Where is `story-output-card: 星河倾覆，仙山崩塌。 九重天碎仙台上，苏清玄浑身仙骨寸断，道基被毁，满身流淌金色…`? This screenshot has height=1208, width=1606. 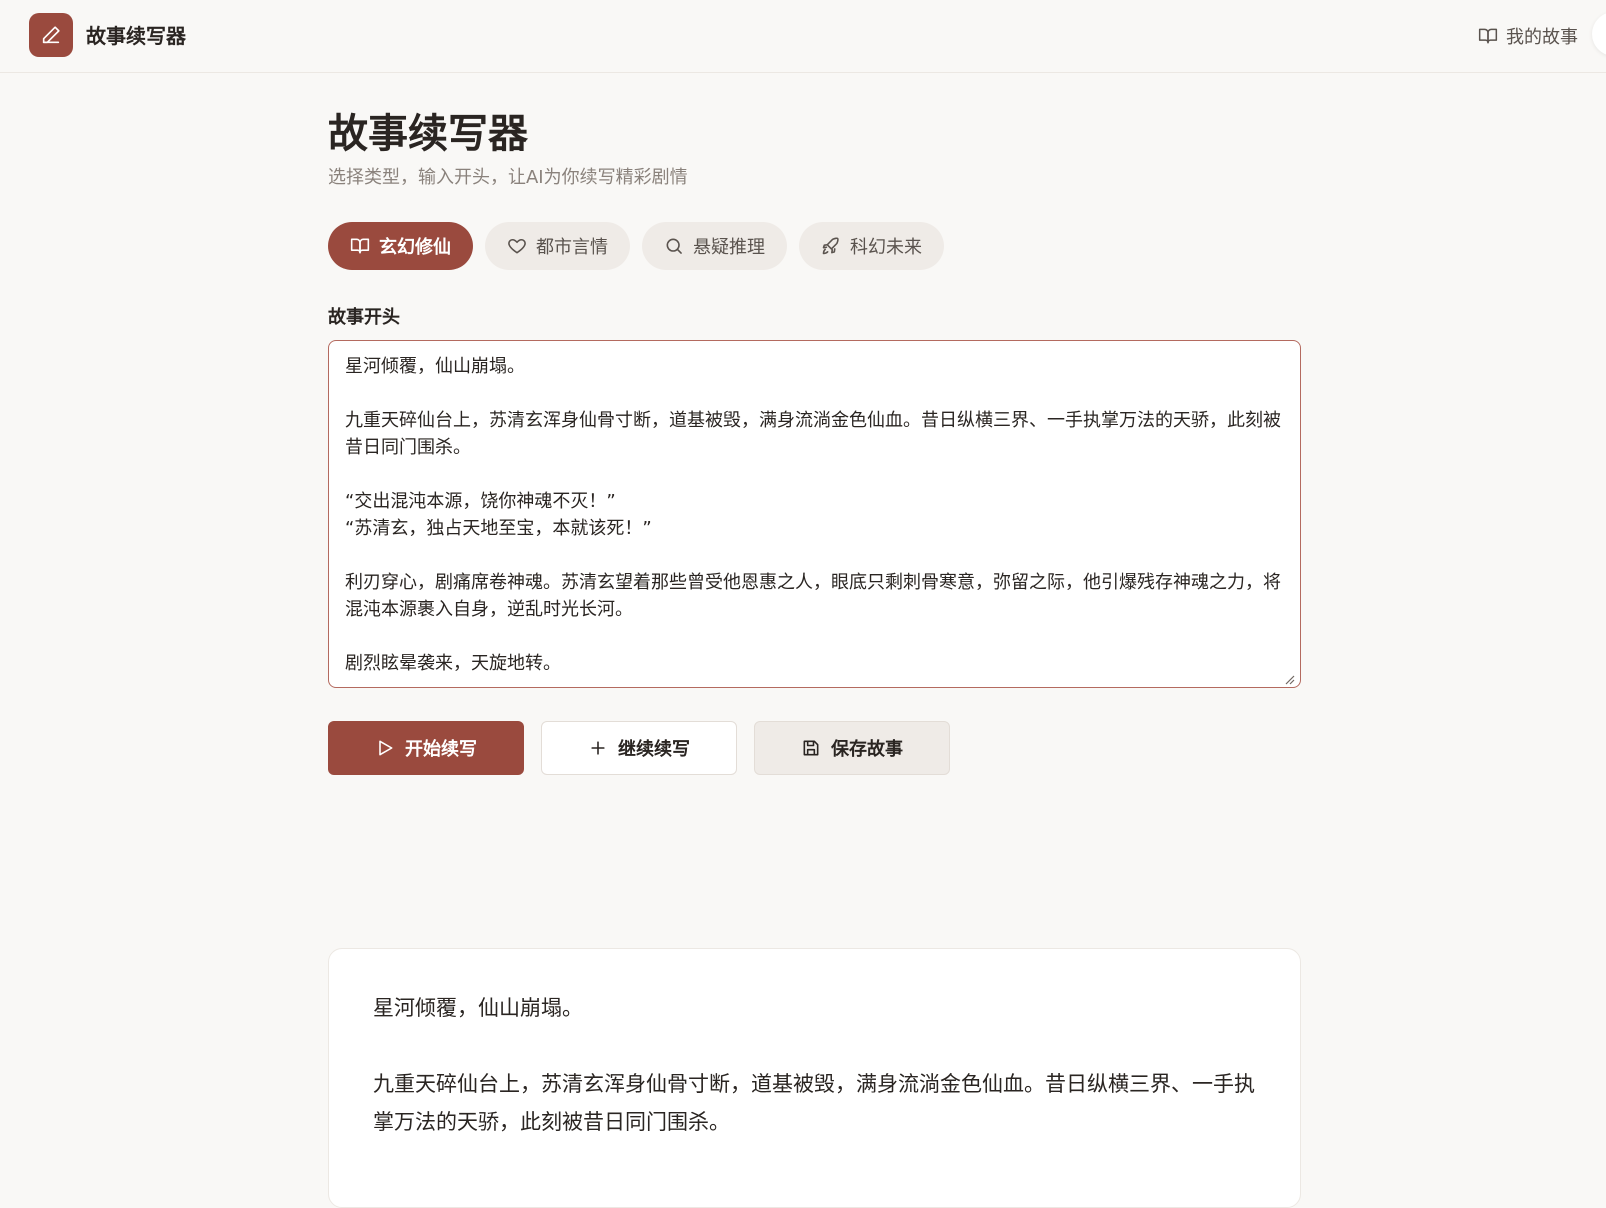
story-output-card: 星河倾覆，仙山崩塌。 九重天碎仙台上，苏清玄浑身仙骨寸断，道基被毁，满身流淌金色… is located at coordinates (814, 1078).